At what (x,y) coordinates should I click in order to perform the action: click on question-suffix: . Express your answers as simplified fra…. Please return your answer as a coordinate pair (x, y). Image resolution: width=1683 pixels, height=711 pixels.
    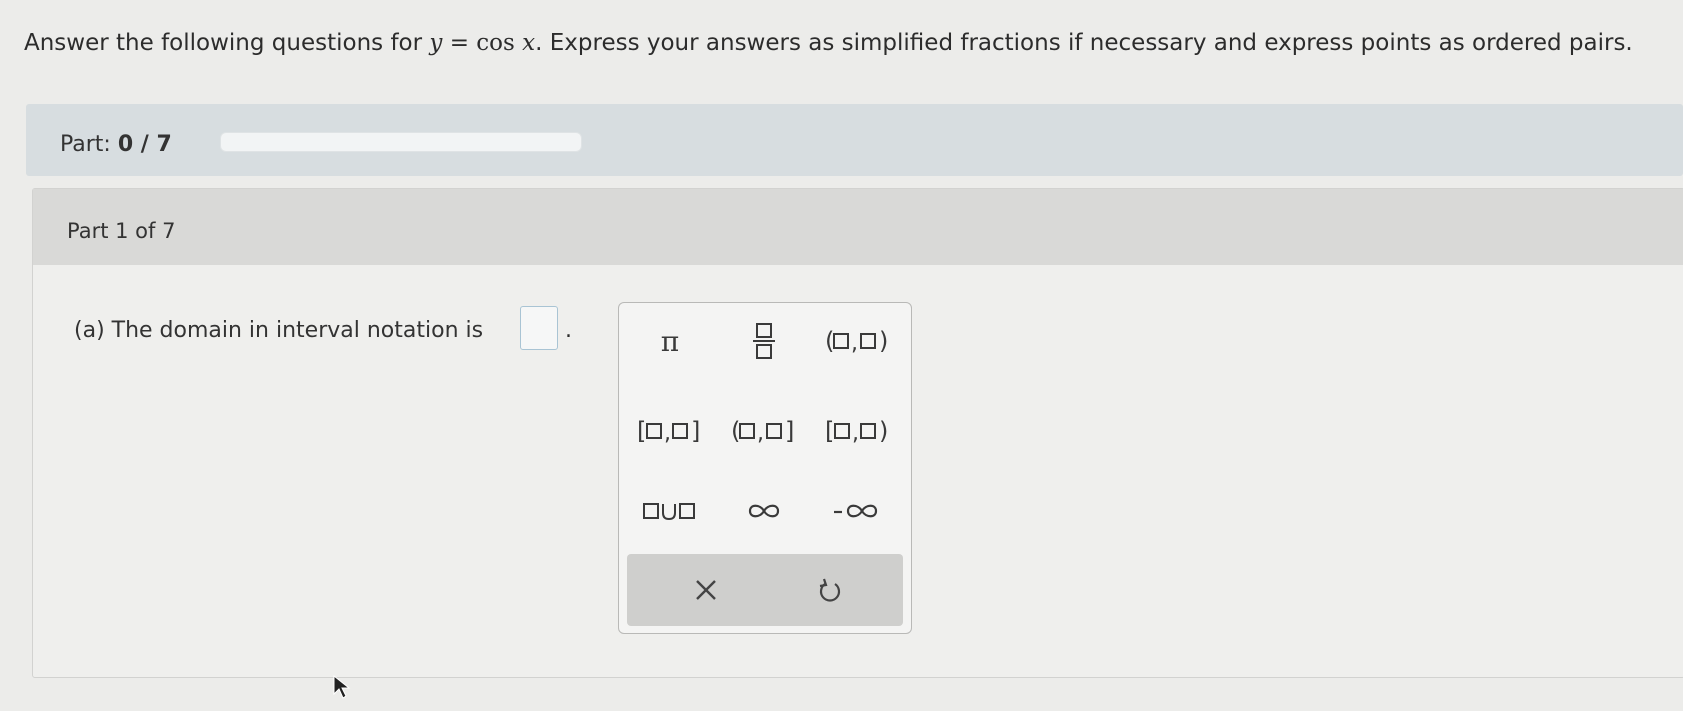
    Looking at the image, I should click on (1084, 43).